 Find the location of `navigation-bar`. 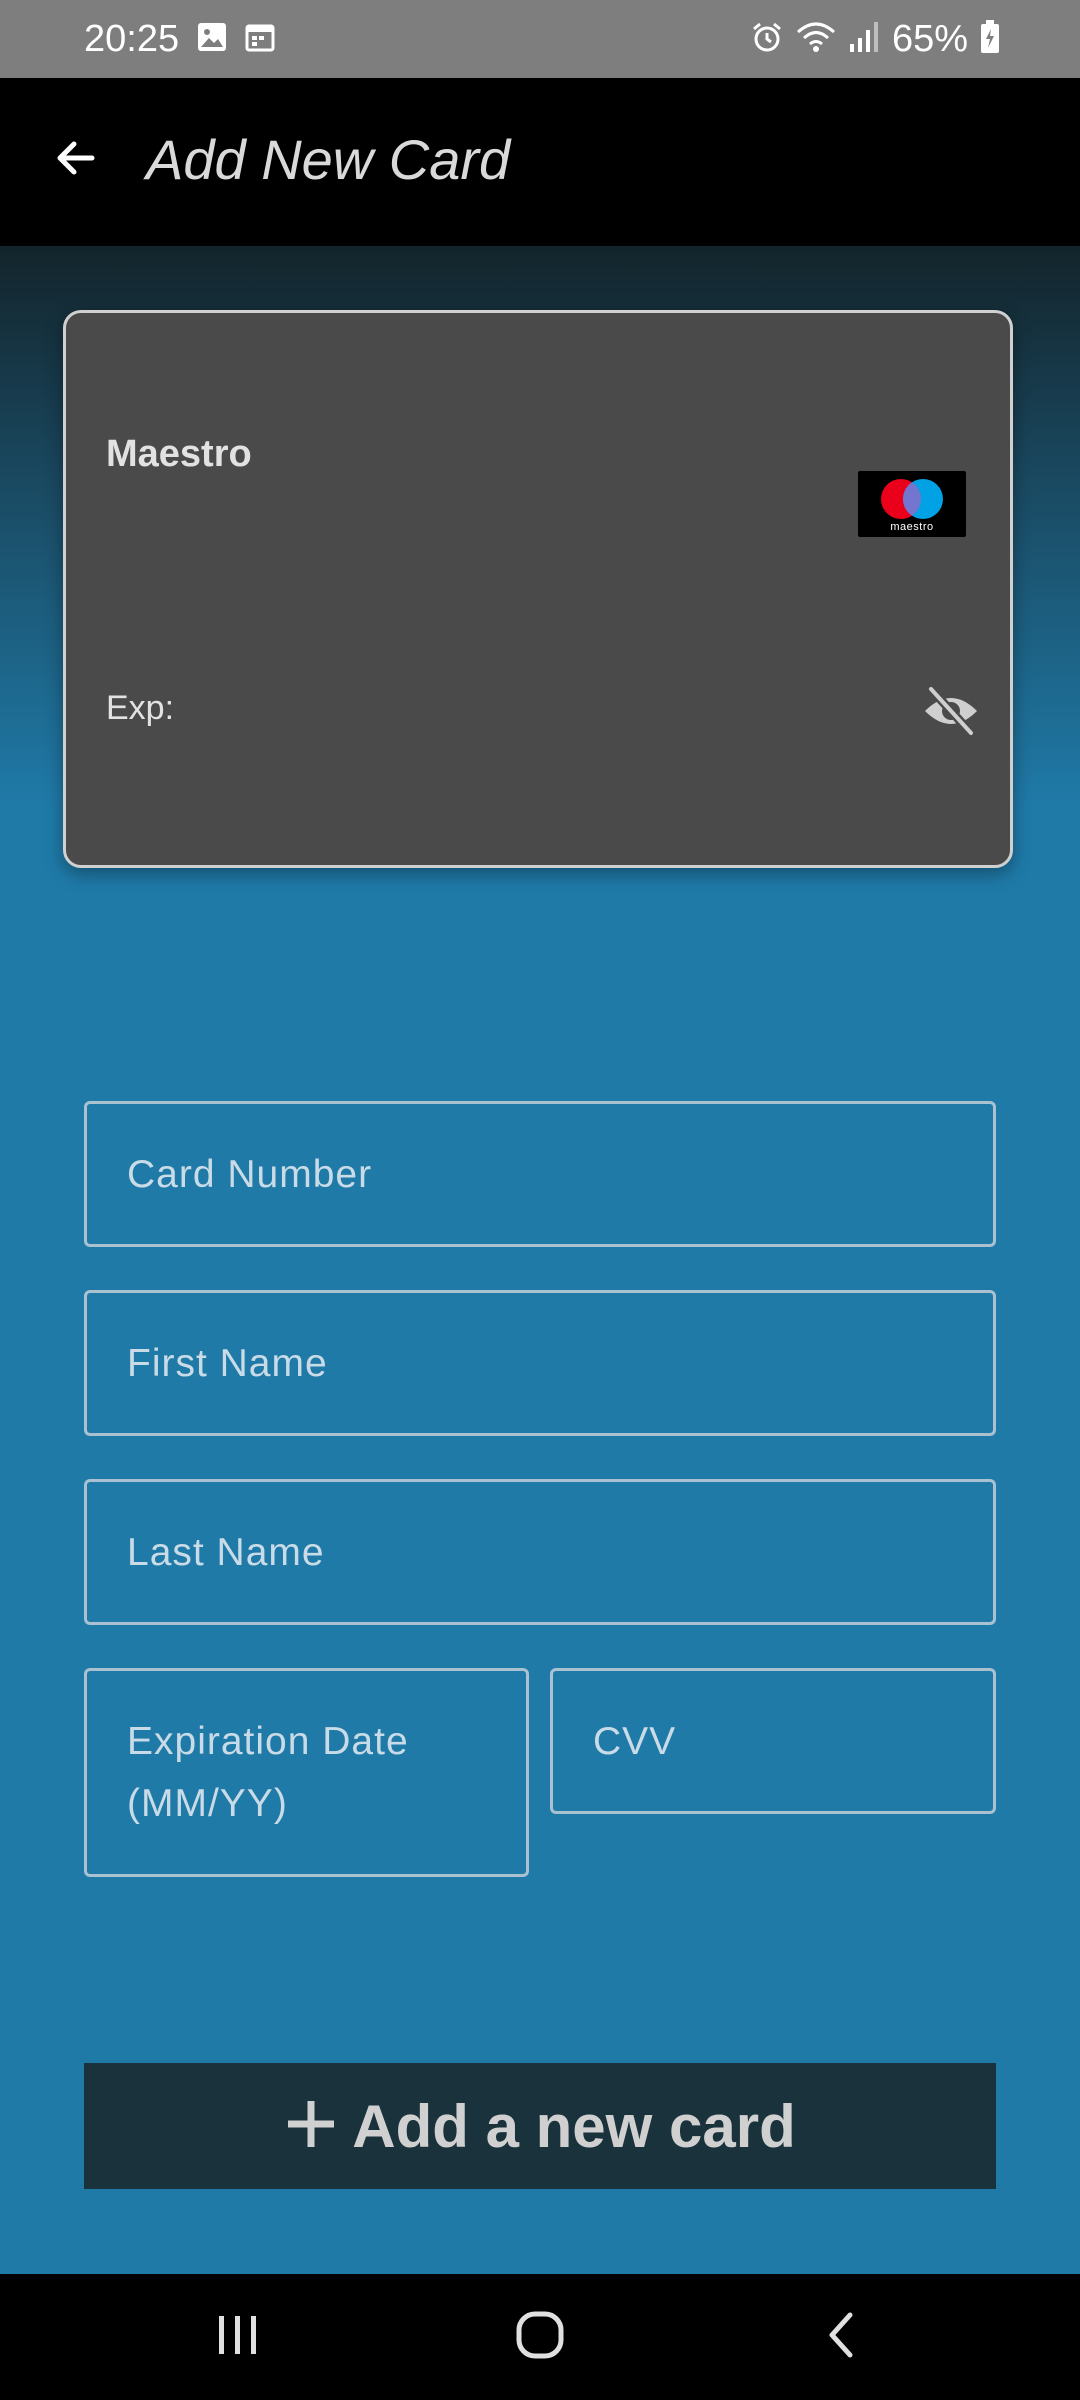

navigation-bar is located at coordinates (540, 2337).